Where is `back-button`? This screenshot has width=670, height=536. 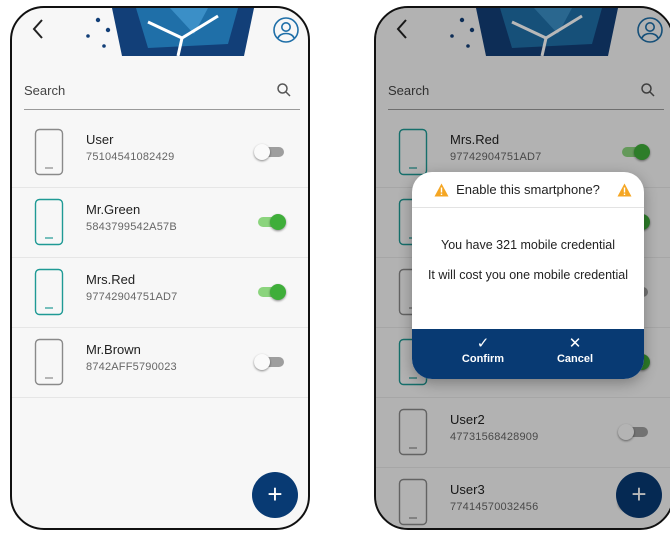 back-button is located at coordinates (39, 29).